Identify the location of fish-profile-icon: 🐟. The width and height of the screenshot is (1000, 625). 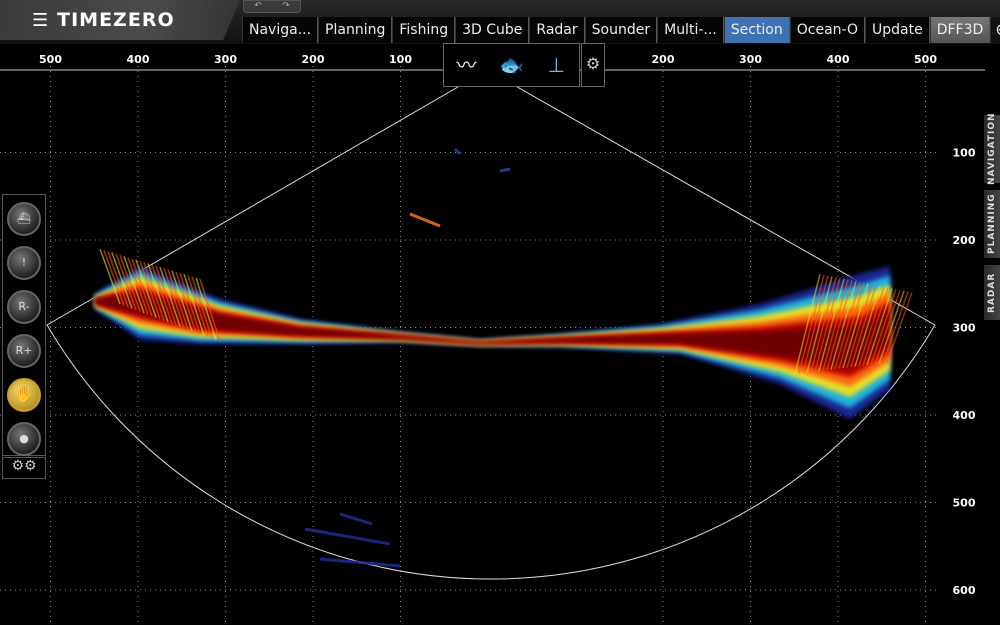
(512, 65).